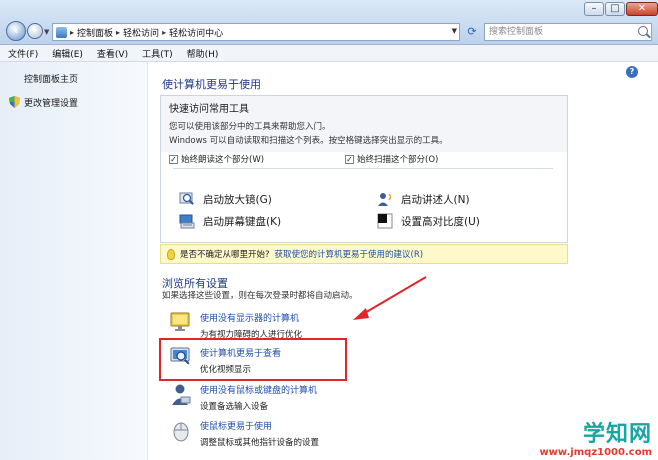 The image size is (658, 460). I want to click on refresh-icon: ⟳, so click(472, 32).